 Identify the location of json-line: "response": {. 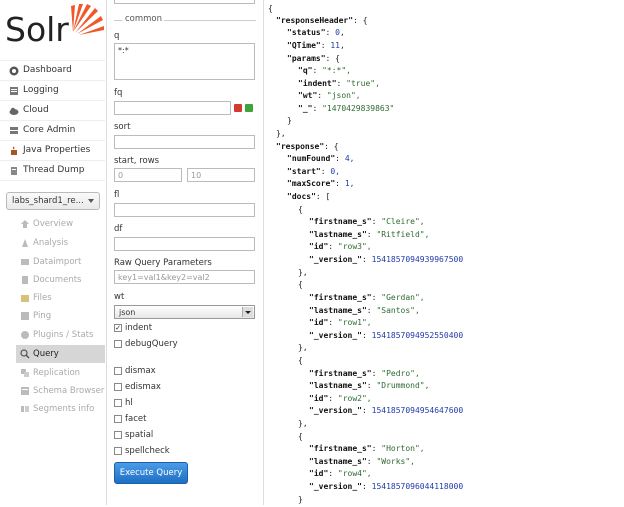
(307, 146).